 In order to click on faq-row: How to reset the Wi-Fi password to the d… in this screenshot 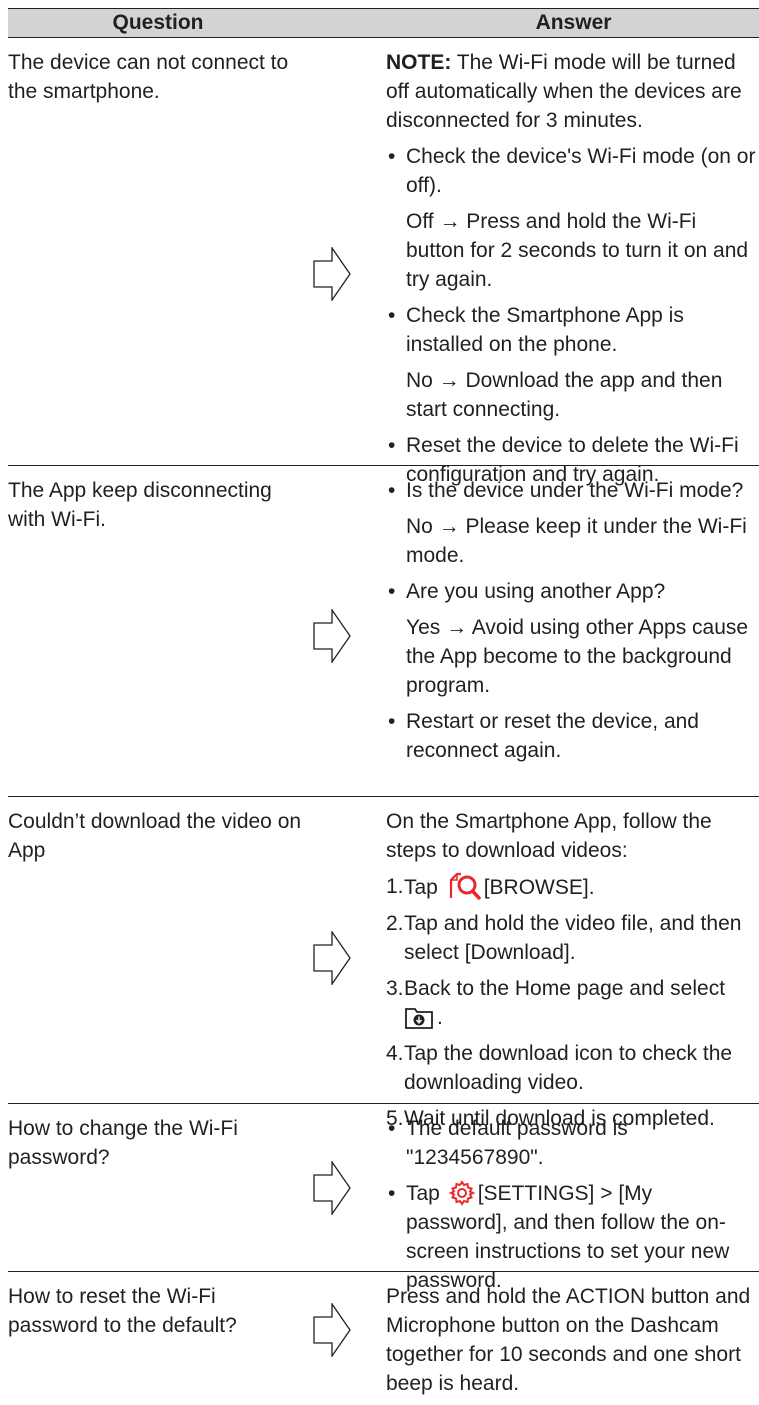, I will do `click(383, 1333)`.